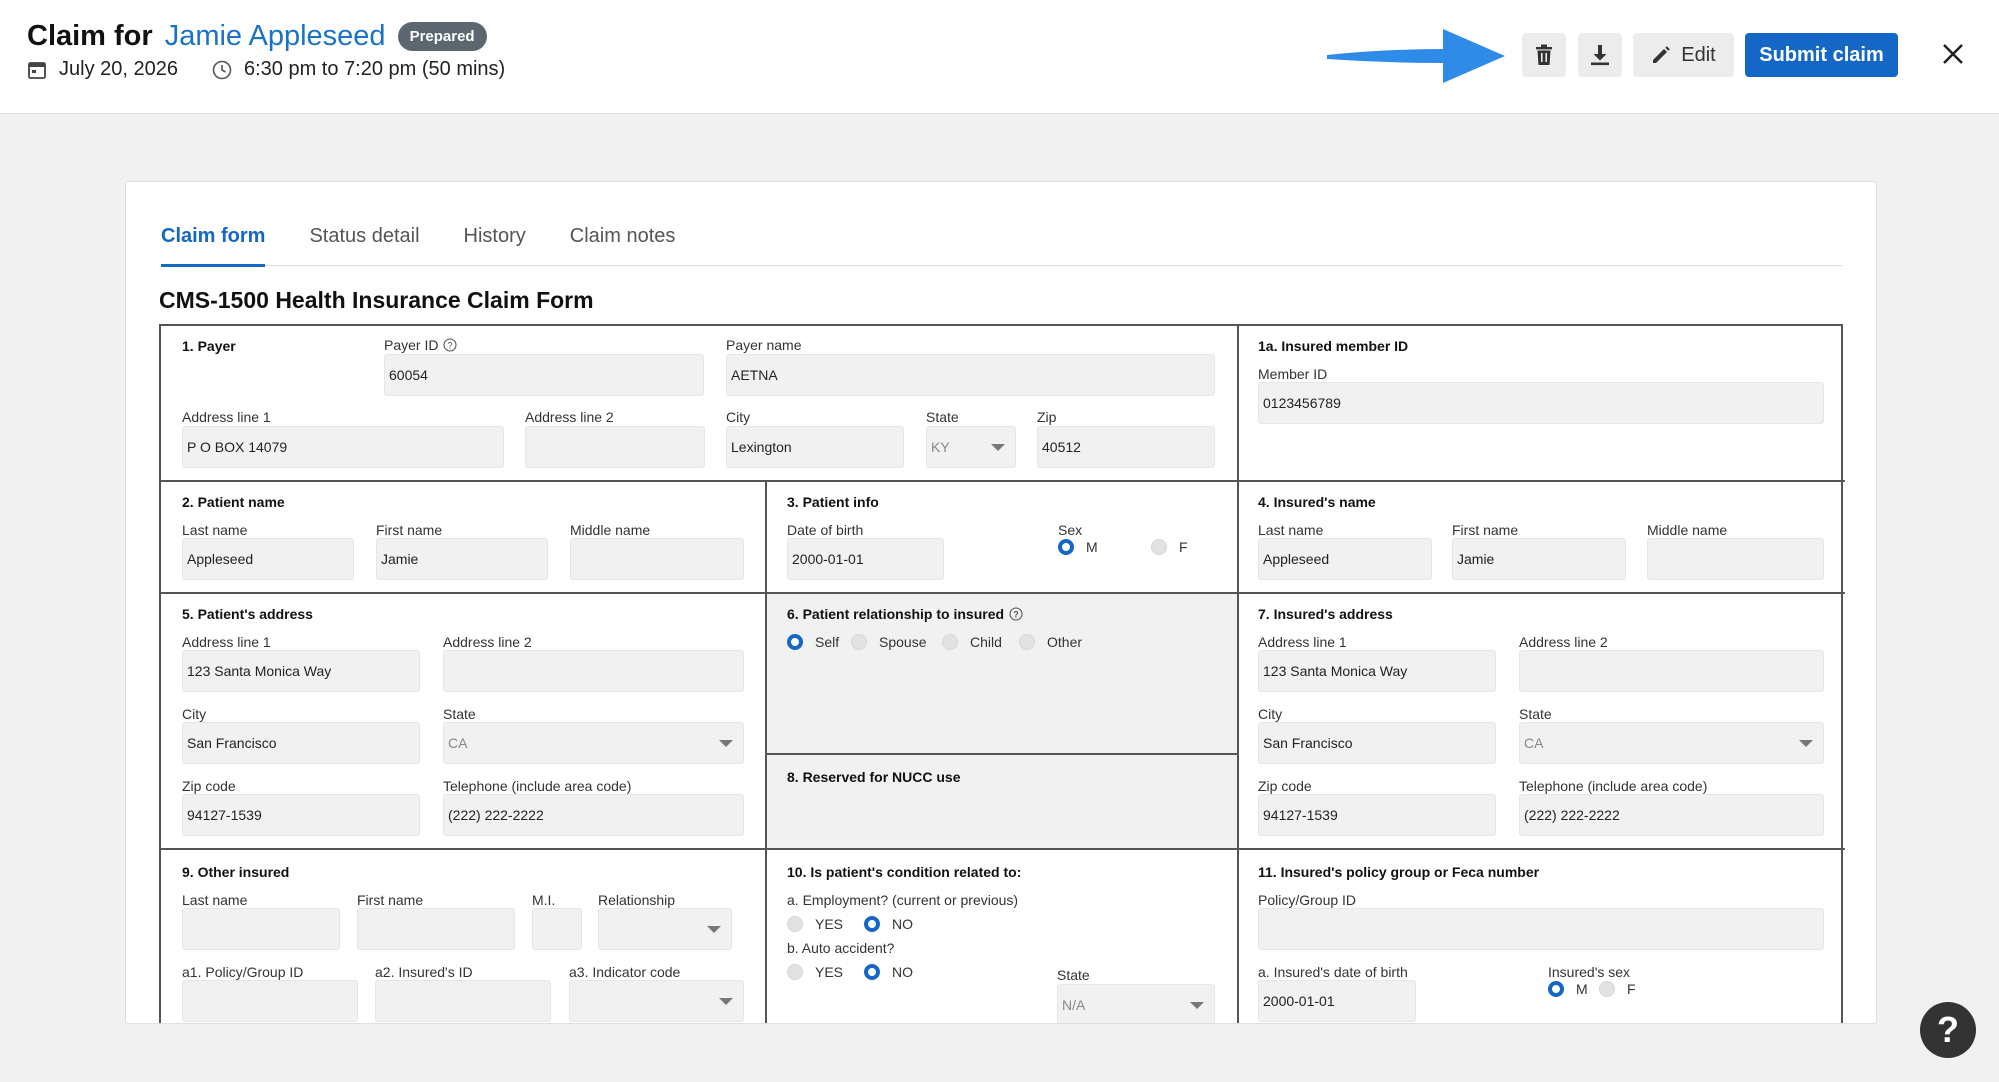  Describe the element at coordinates (888, 924) in the screenshot. I see `employment-no-radio: NO` at that location.